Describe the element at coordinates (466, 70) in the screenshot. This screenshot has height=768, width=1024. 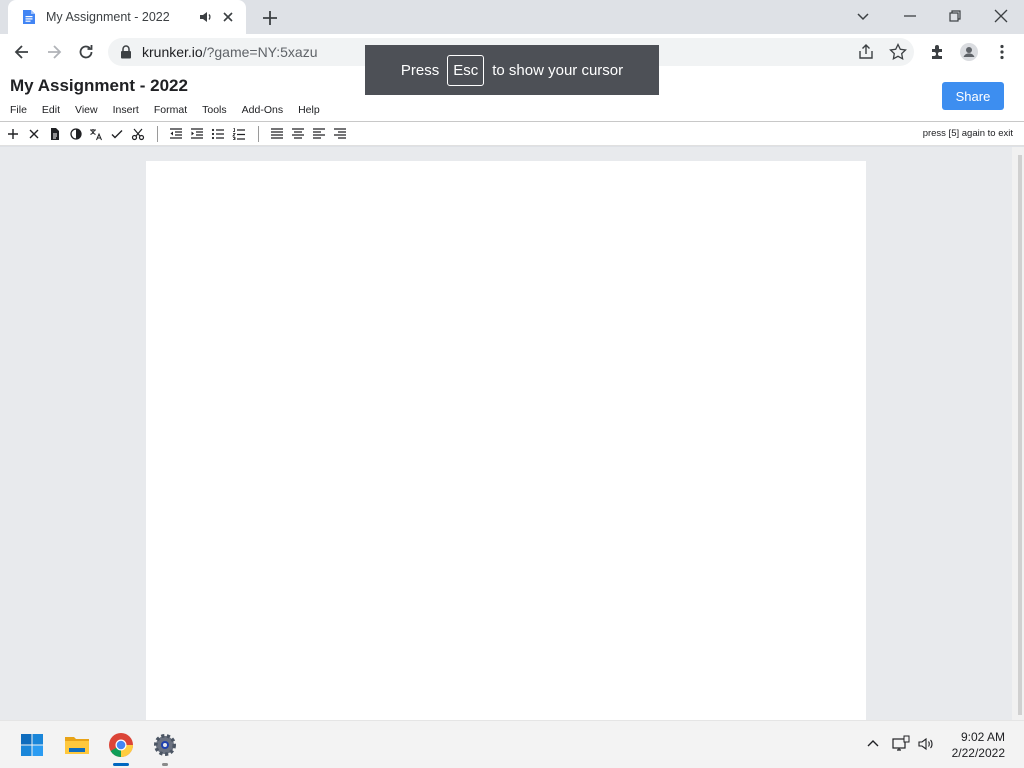
I see `esc-key-badge: Esc` at that location.